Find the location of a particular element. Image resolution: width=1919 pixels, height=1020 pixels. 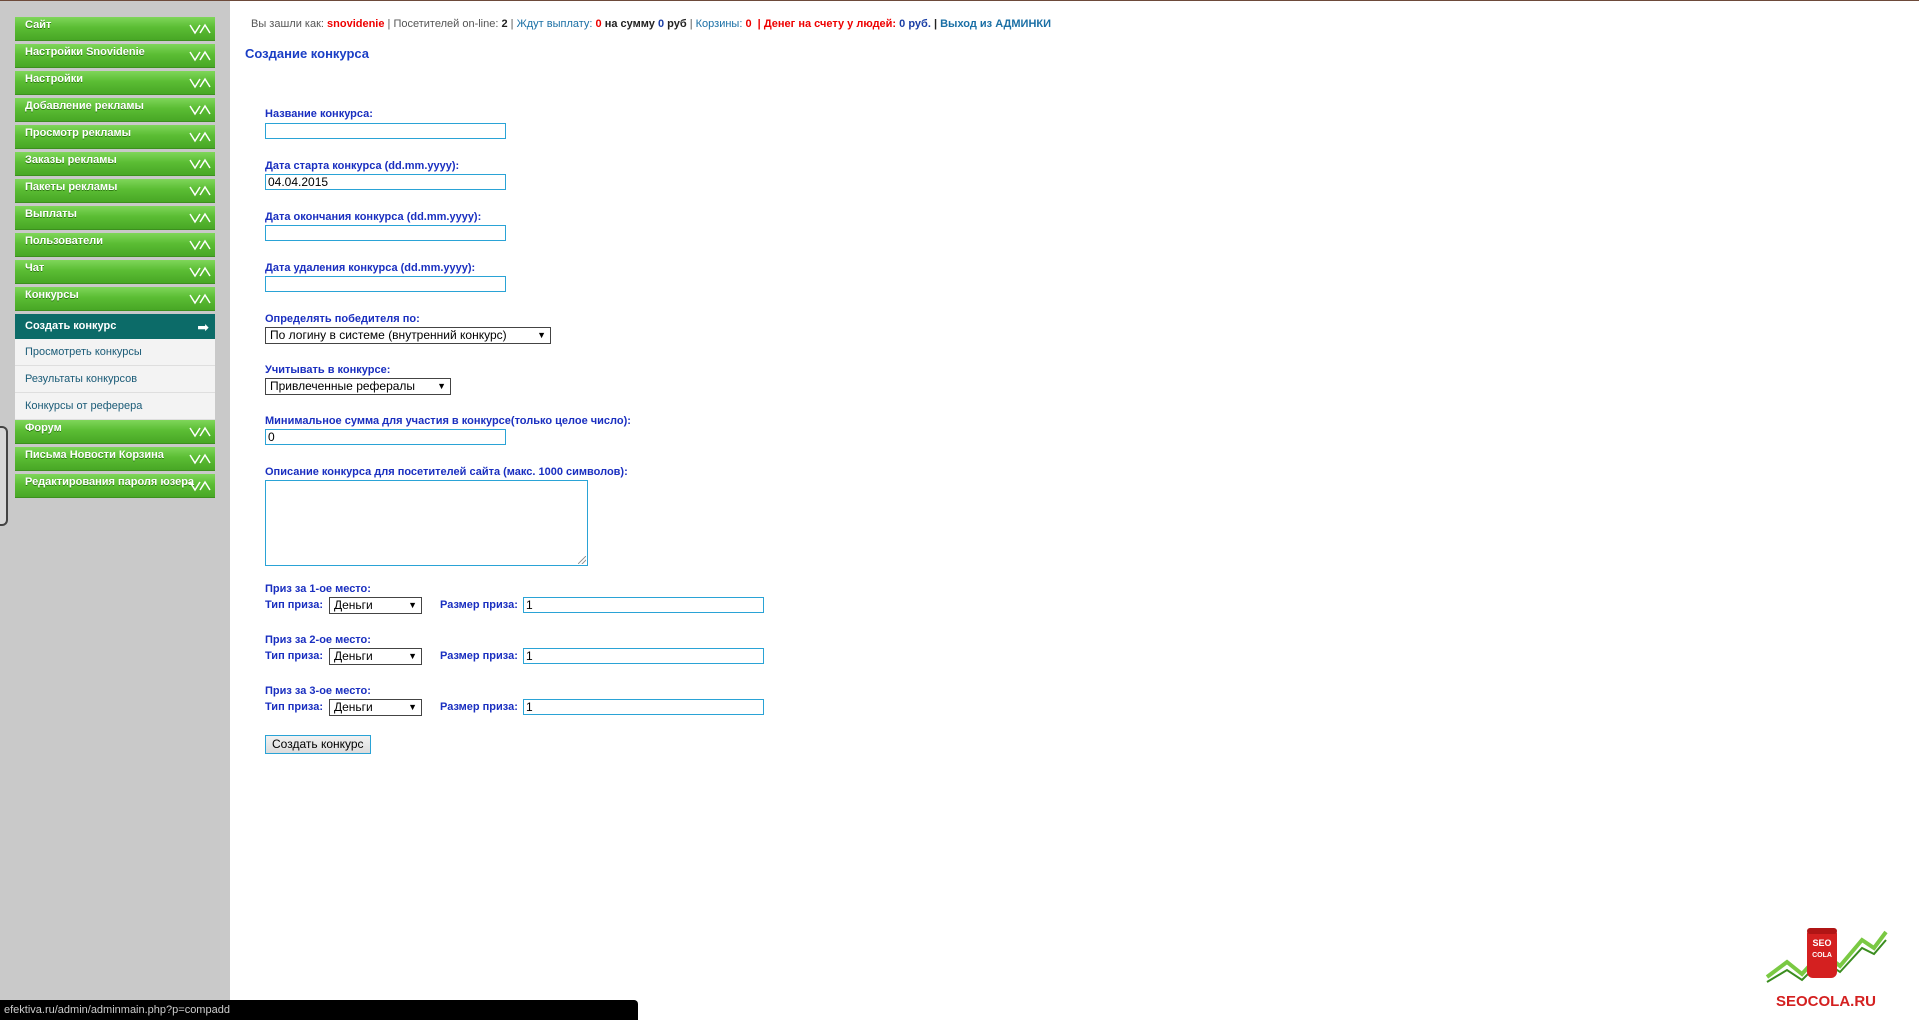

side-drawer-handle is located at coordinates (4, 476).